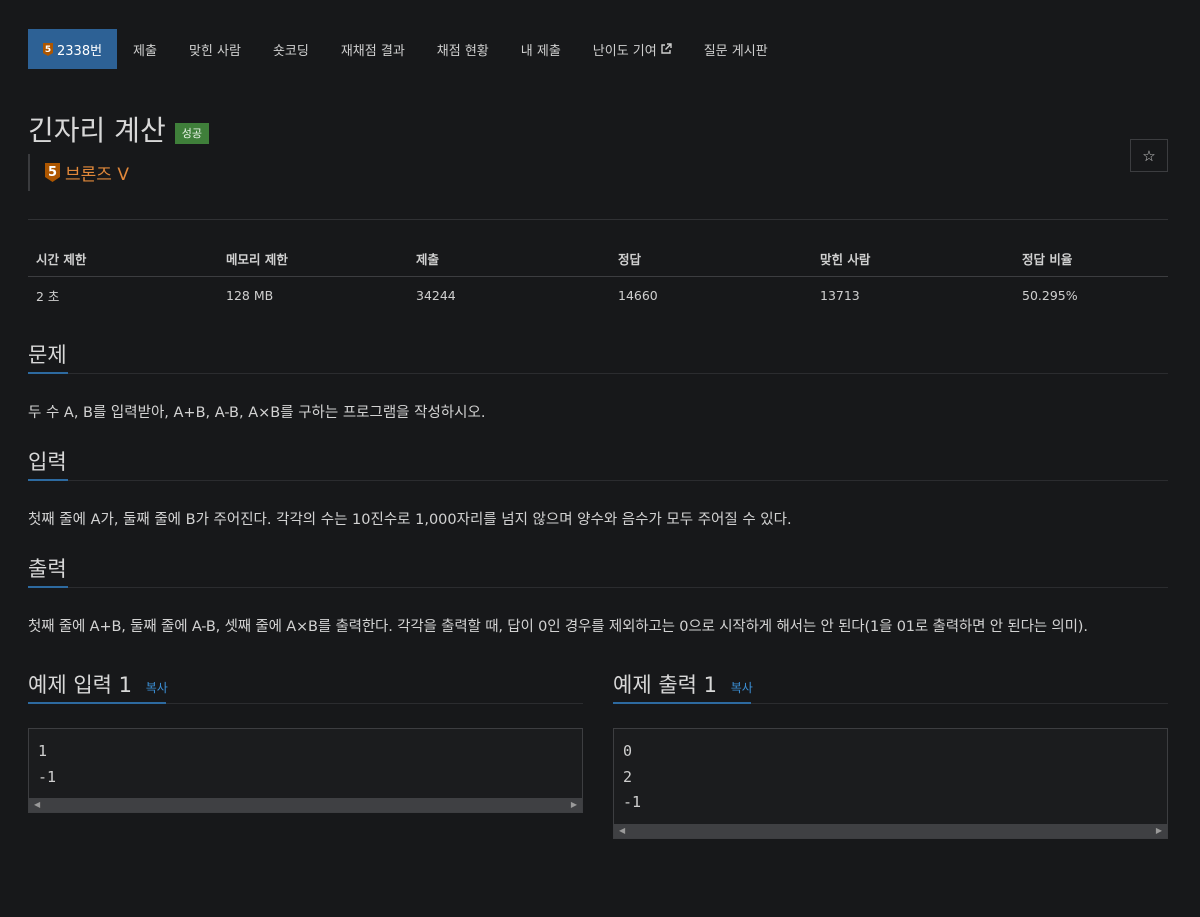 This screenshot has height=917, width=1200. I want to click on tab-label: 2338번, so click(80, 51).